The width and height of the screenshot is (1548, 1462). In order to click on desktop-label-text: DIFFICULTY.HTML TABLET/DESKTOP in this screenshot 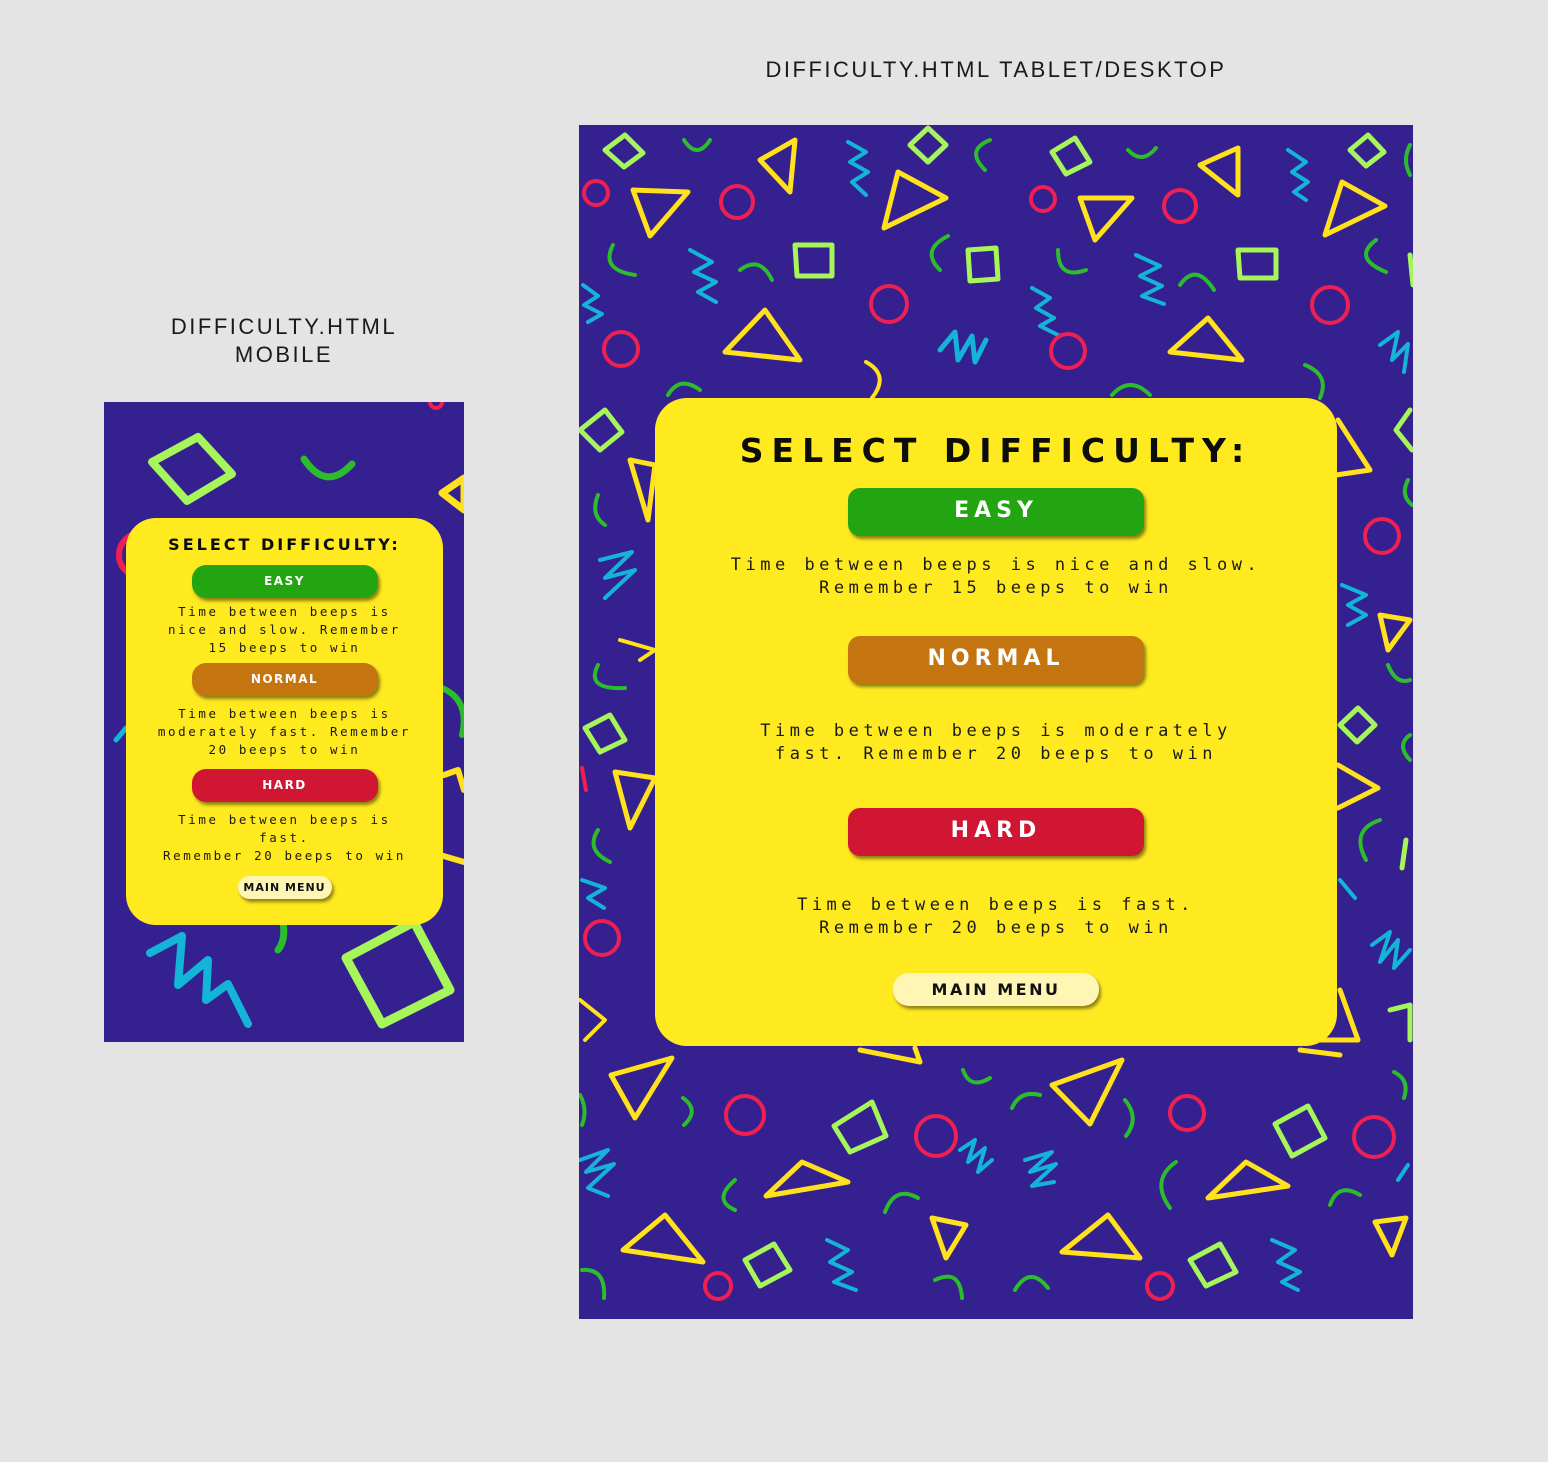, I will do `click(996, 69)`.